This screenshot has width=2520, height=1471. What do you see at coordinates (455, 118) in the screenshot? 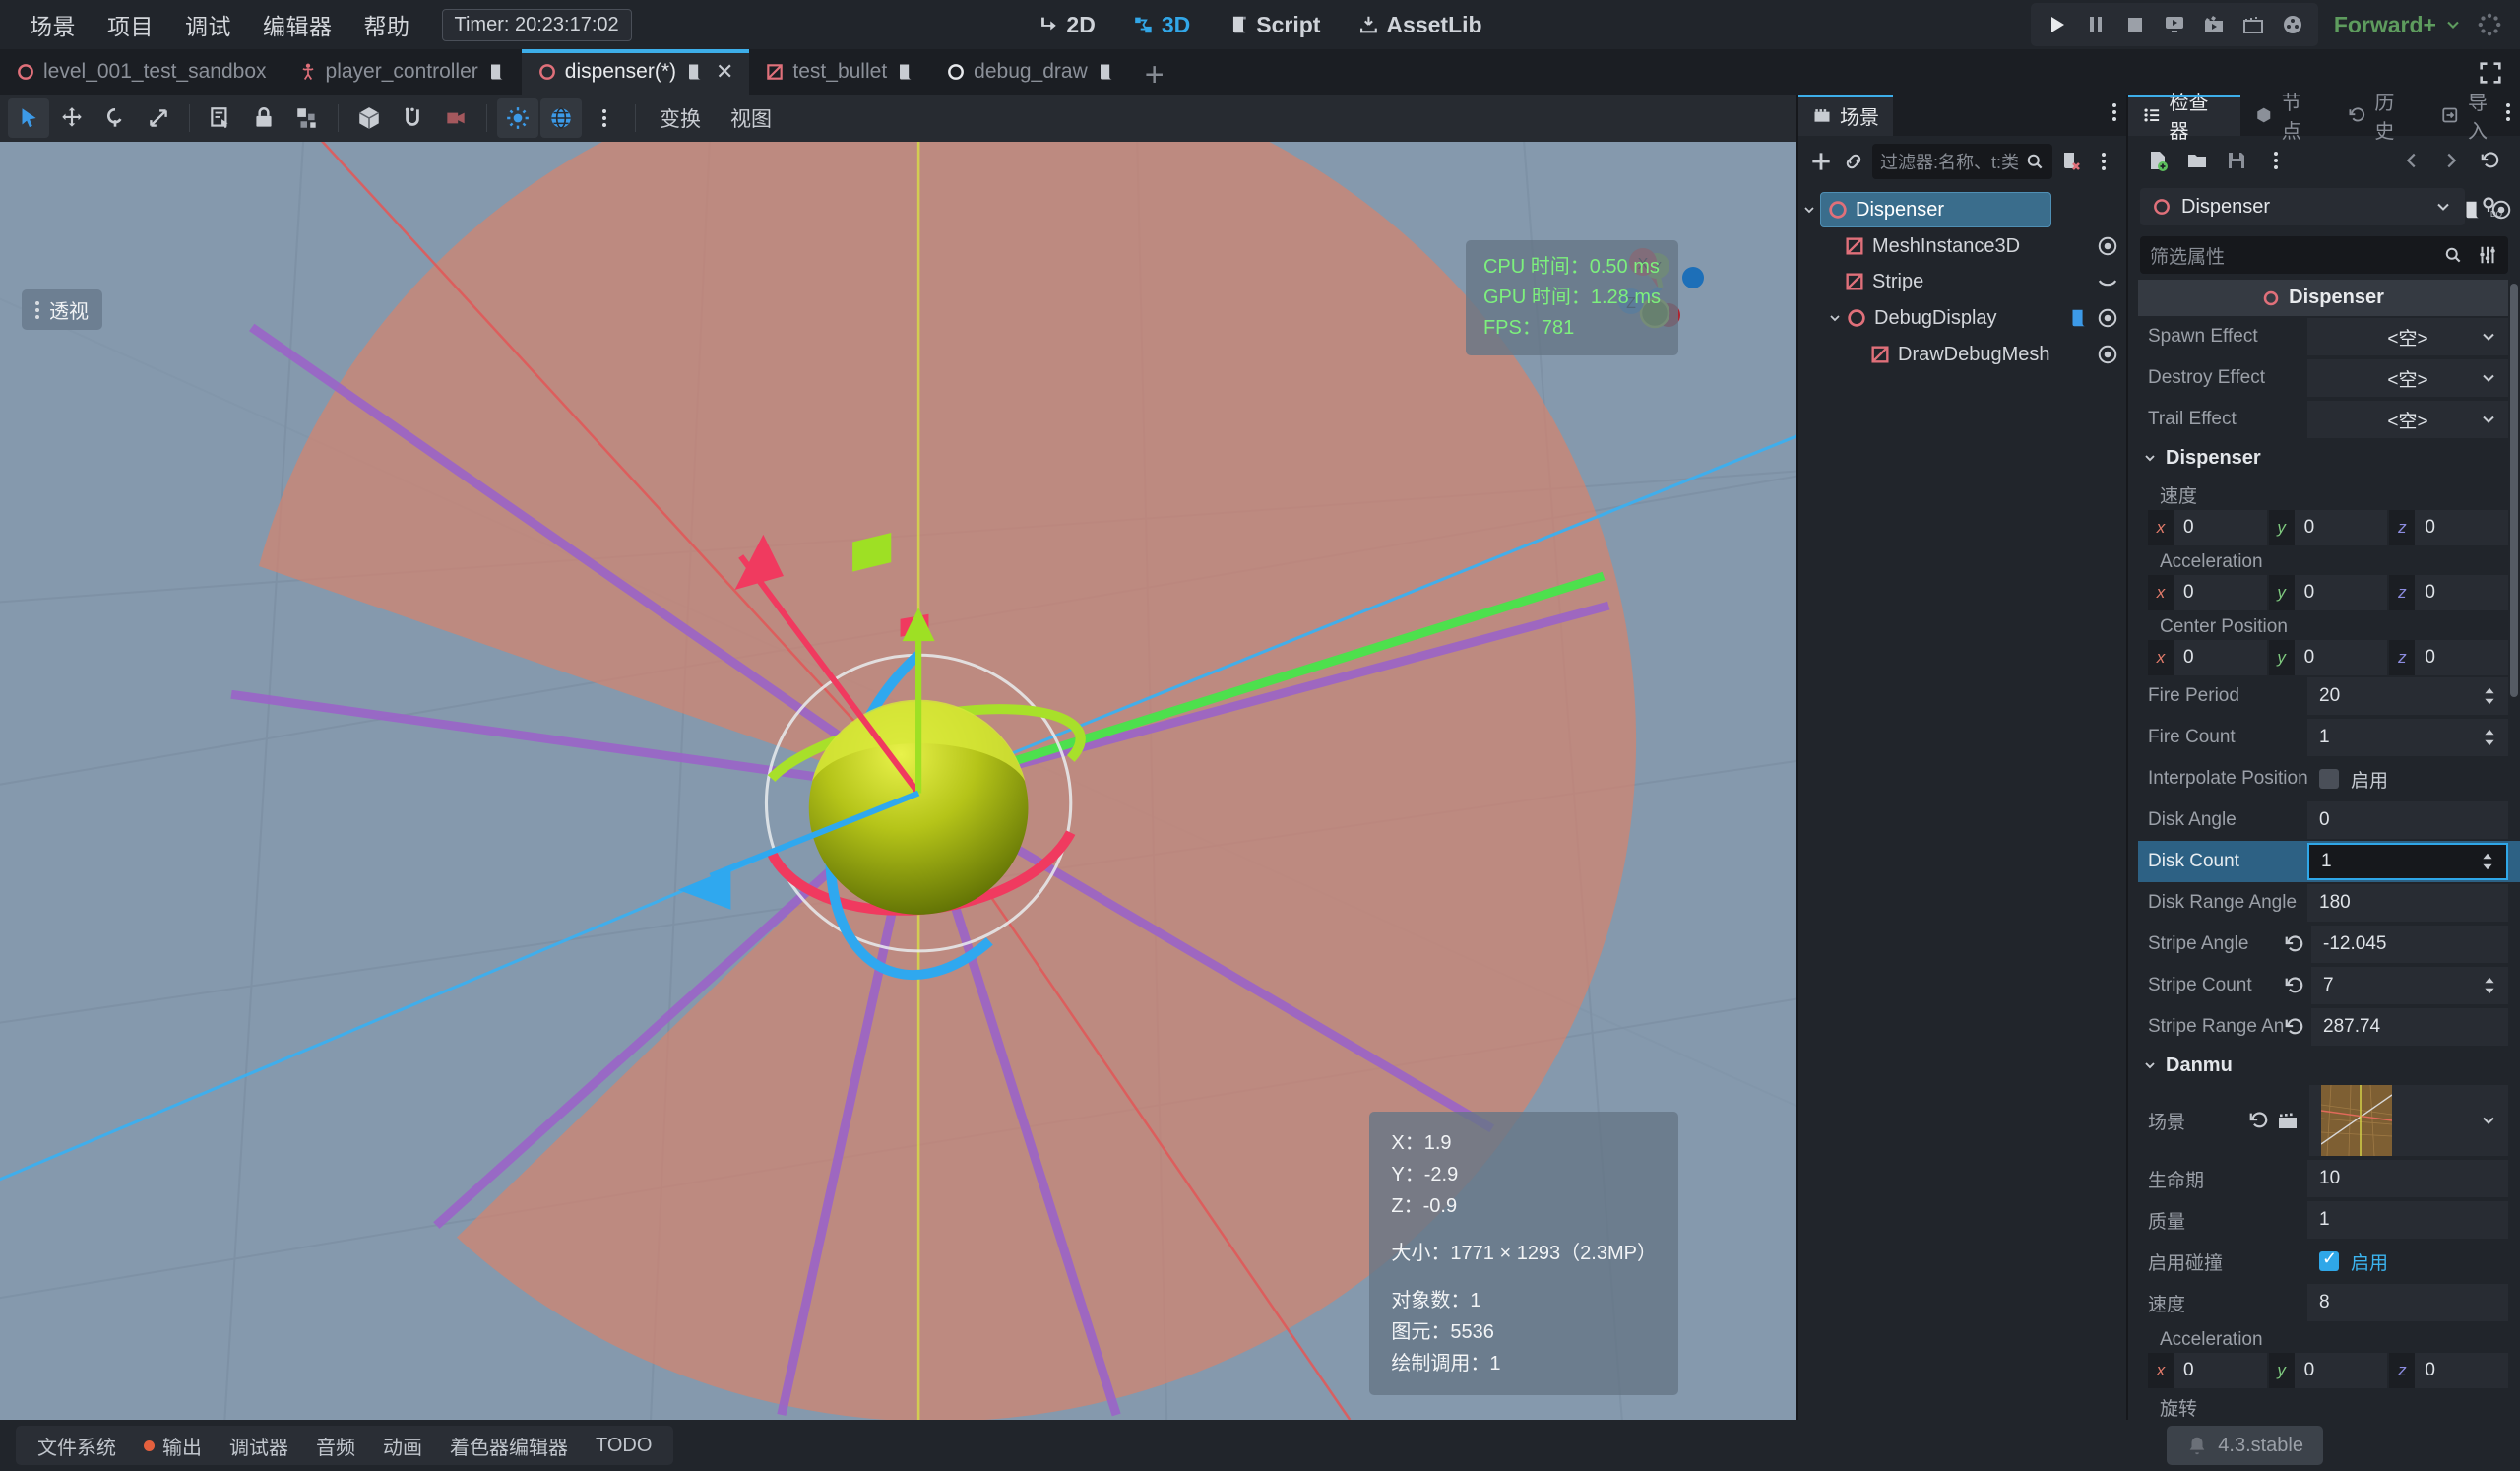
I see `camera-preview-tool` at bounding box center [455, 118].